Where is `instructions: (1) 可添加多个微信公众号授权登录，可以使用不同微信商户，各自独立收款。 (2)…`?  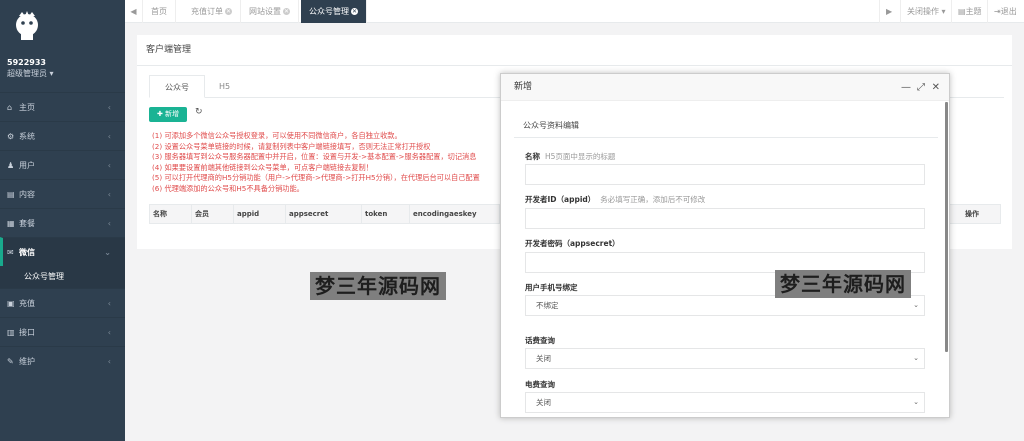 instructions: (1) 可添加多个微信公众号授权登录，可以使用不同微信商户，各自独立收款。 (2)… is located at coordinates (342, 163).